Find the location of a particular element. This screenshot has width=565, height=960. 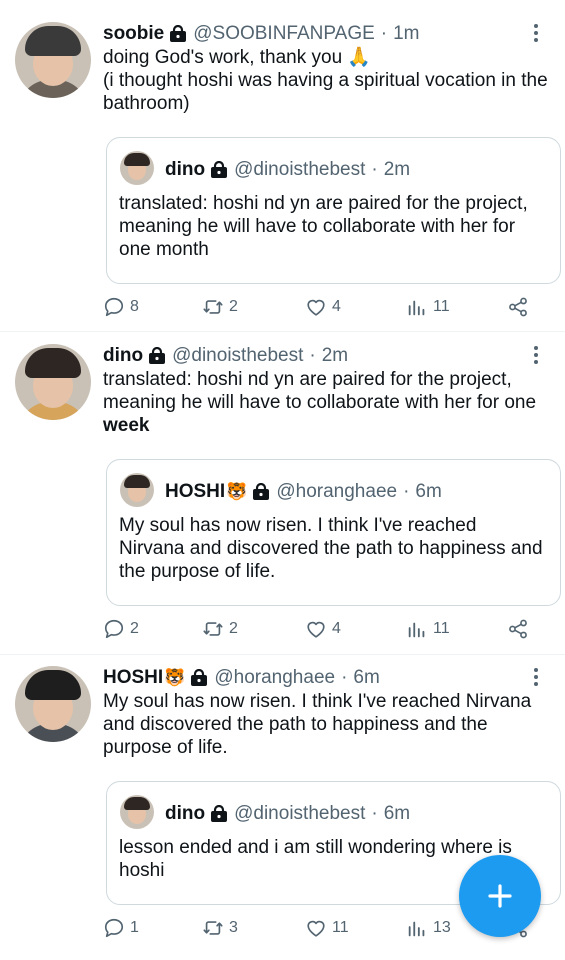

view-count: 13 is located at coordinates (442, 927).